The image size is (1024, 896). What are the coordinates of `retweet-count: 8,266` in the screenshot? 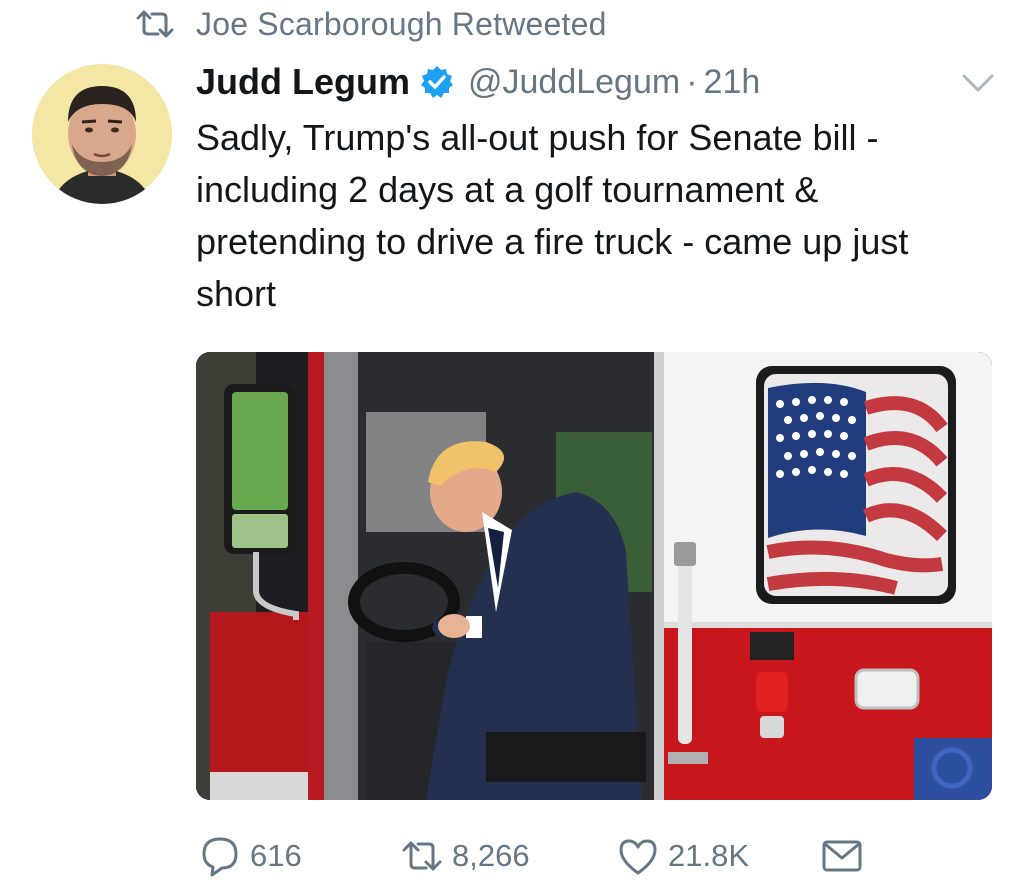 It's located at (491, 855).